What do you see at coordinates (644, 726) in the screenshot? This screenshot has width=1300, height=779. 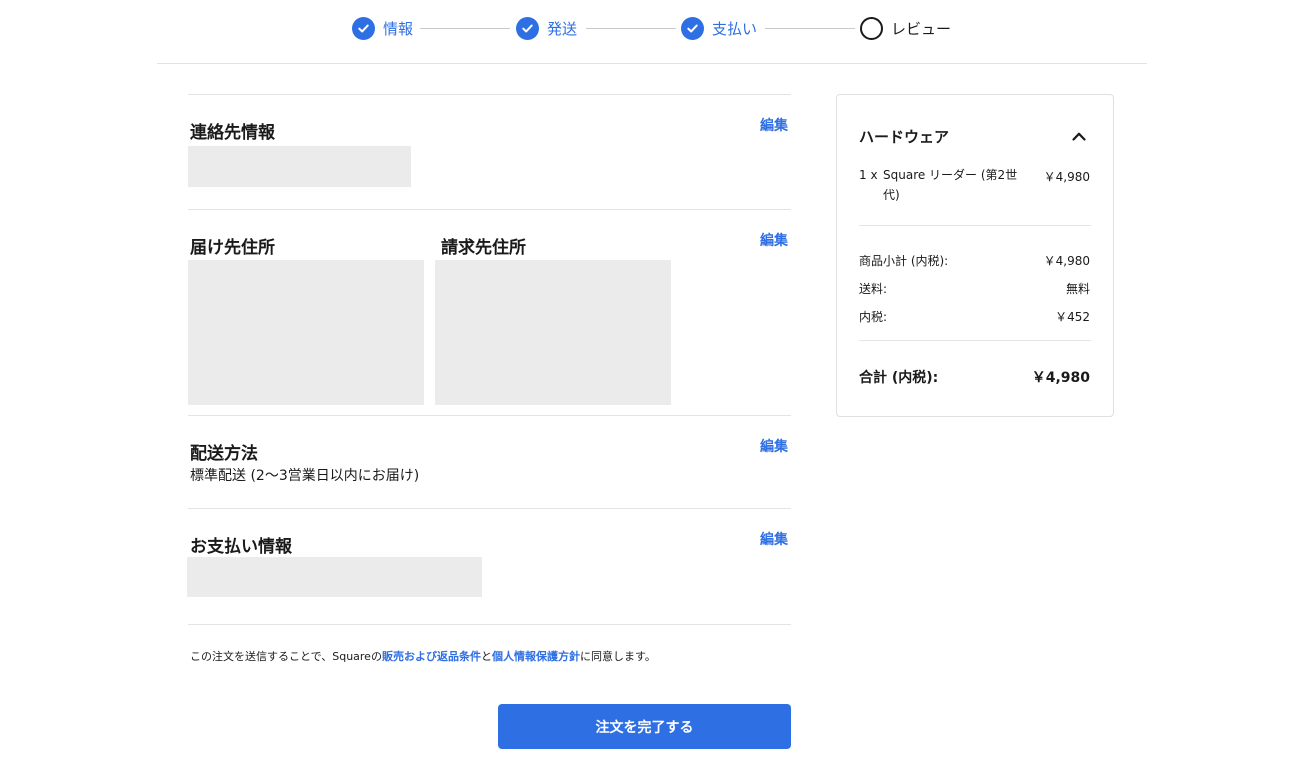 I see `complete-order-button: 注文を完了する` at bounding box center [644, 726].